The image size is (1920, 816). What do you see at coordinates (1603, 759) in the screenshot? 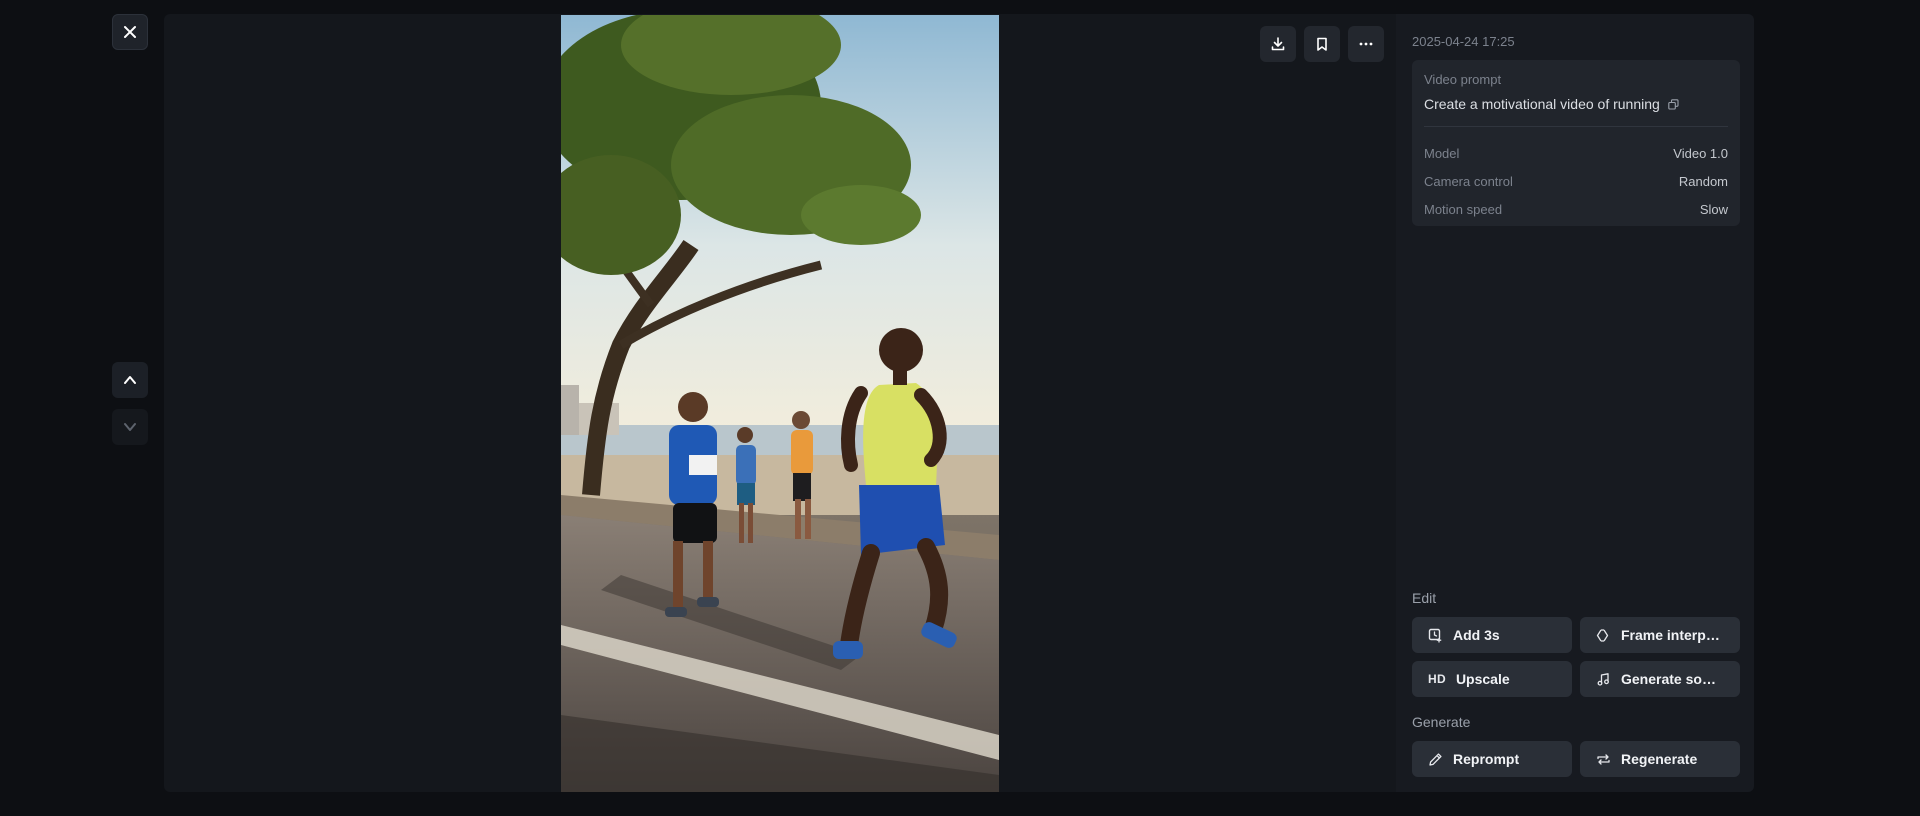
I see `repeat-icon` at bounding box center [1603, 759].